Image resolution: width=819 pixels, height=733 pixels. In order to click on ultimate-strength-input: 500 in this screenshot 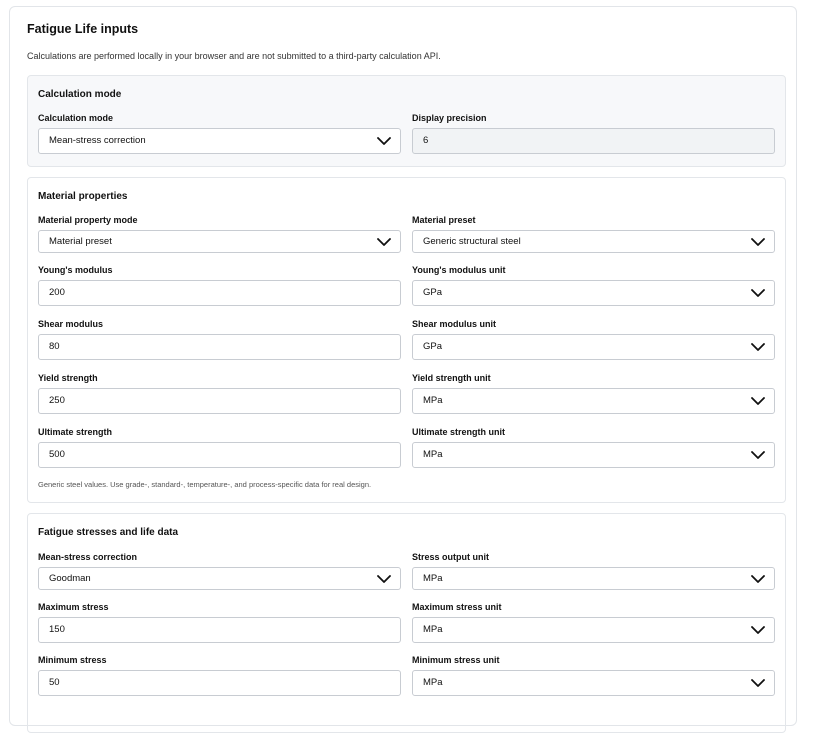, I will do `click(219, 455)`.